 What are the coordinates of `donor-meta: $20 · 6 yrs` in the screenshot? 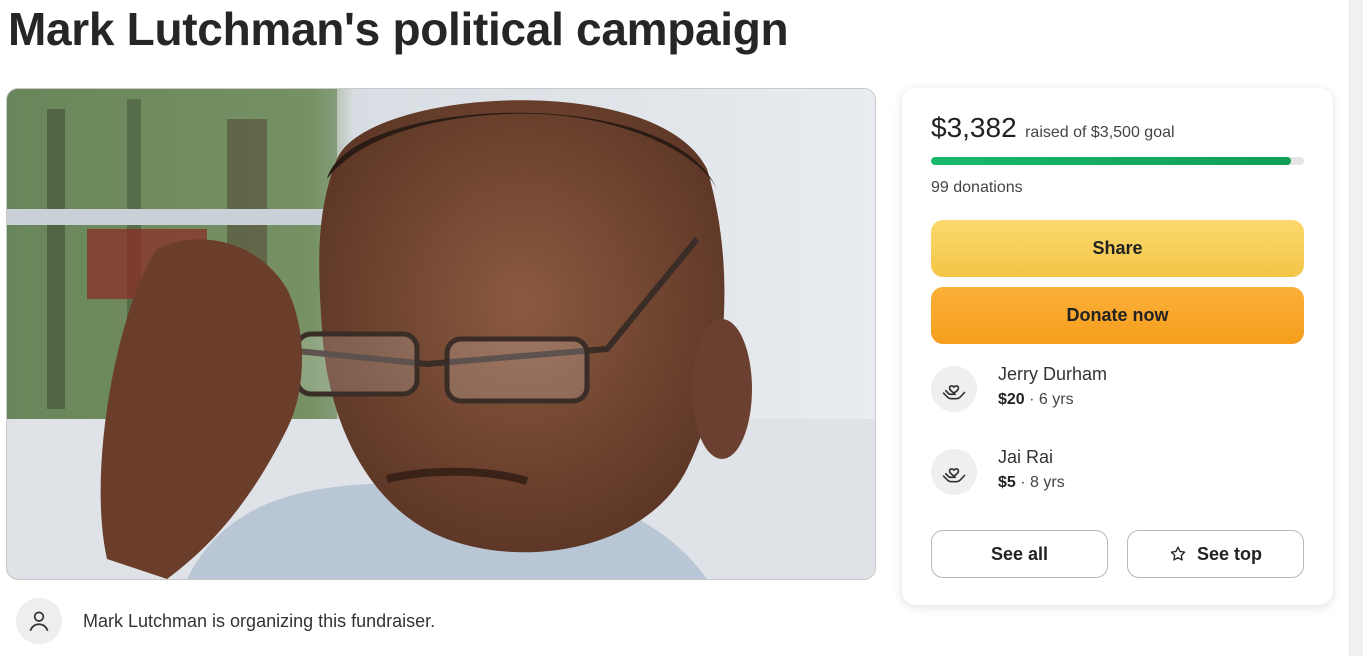 It's located at (1052, 400).